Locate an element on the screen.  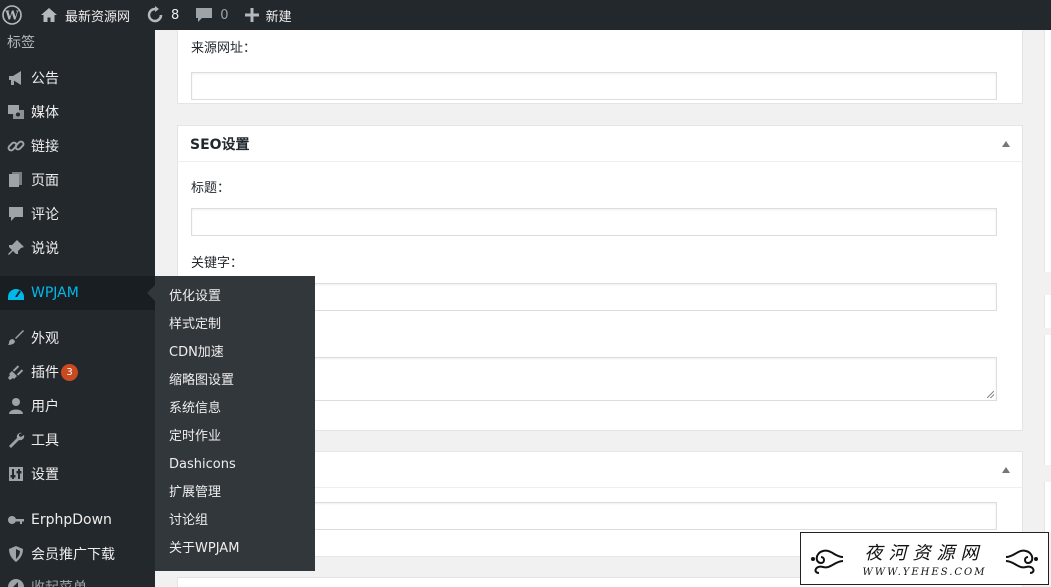
sidebar-item-announcement: 公告 is located at coordinates (77, 78).